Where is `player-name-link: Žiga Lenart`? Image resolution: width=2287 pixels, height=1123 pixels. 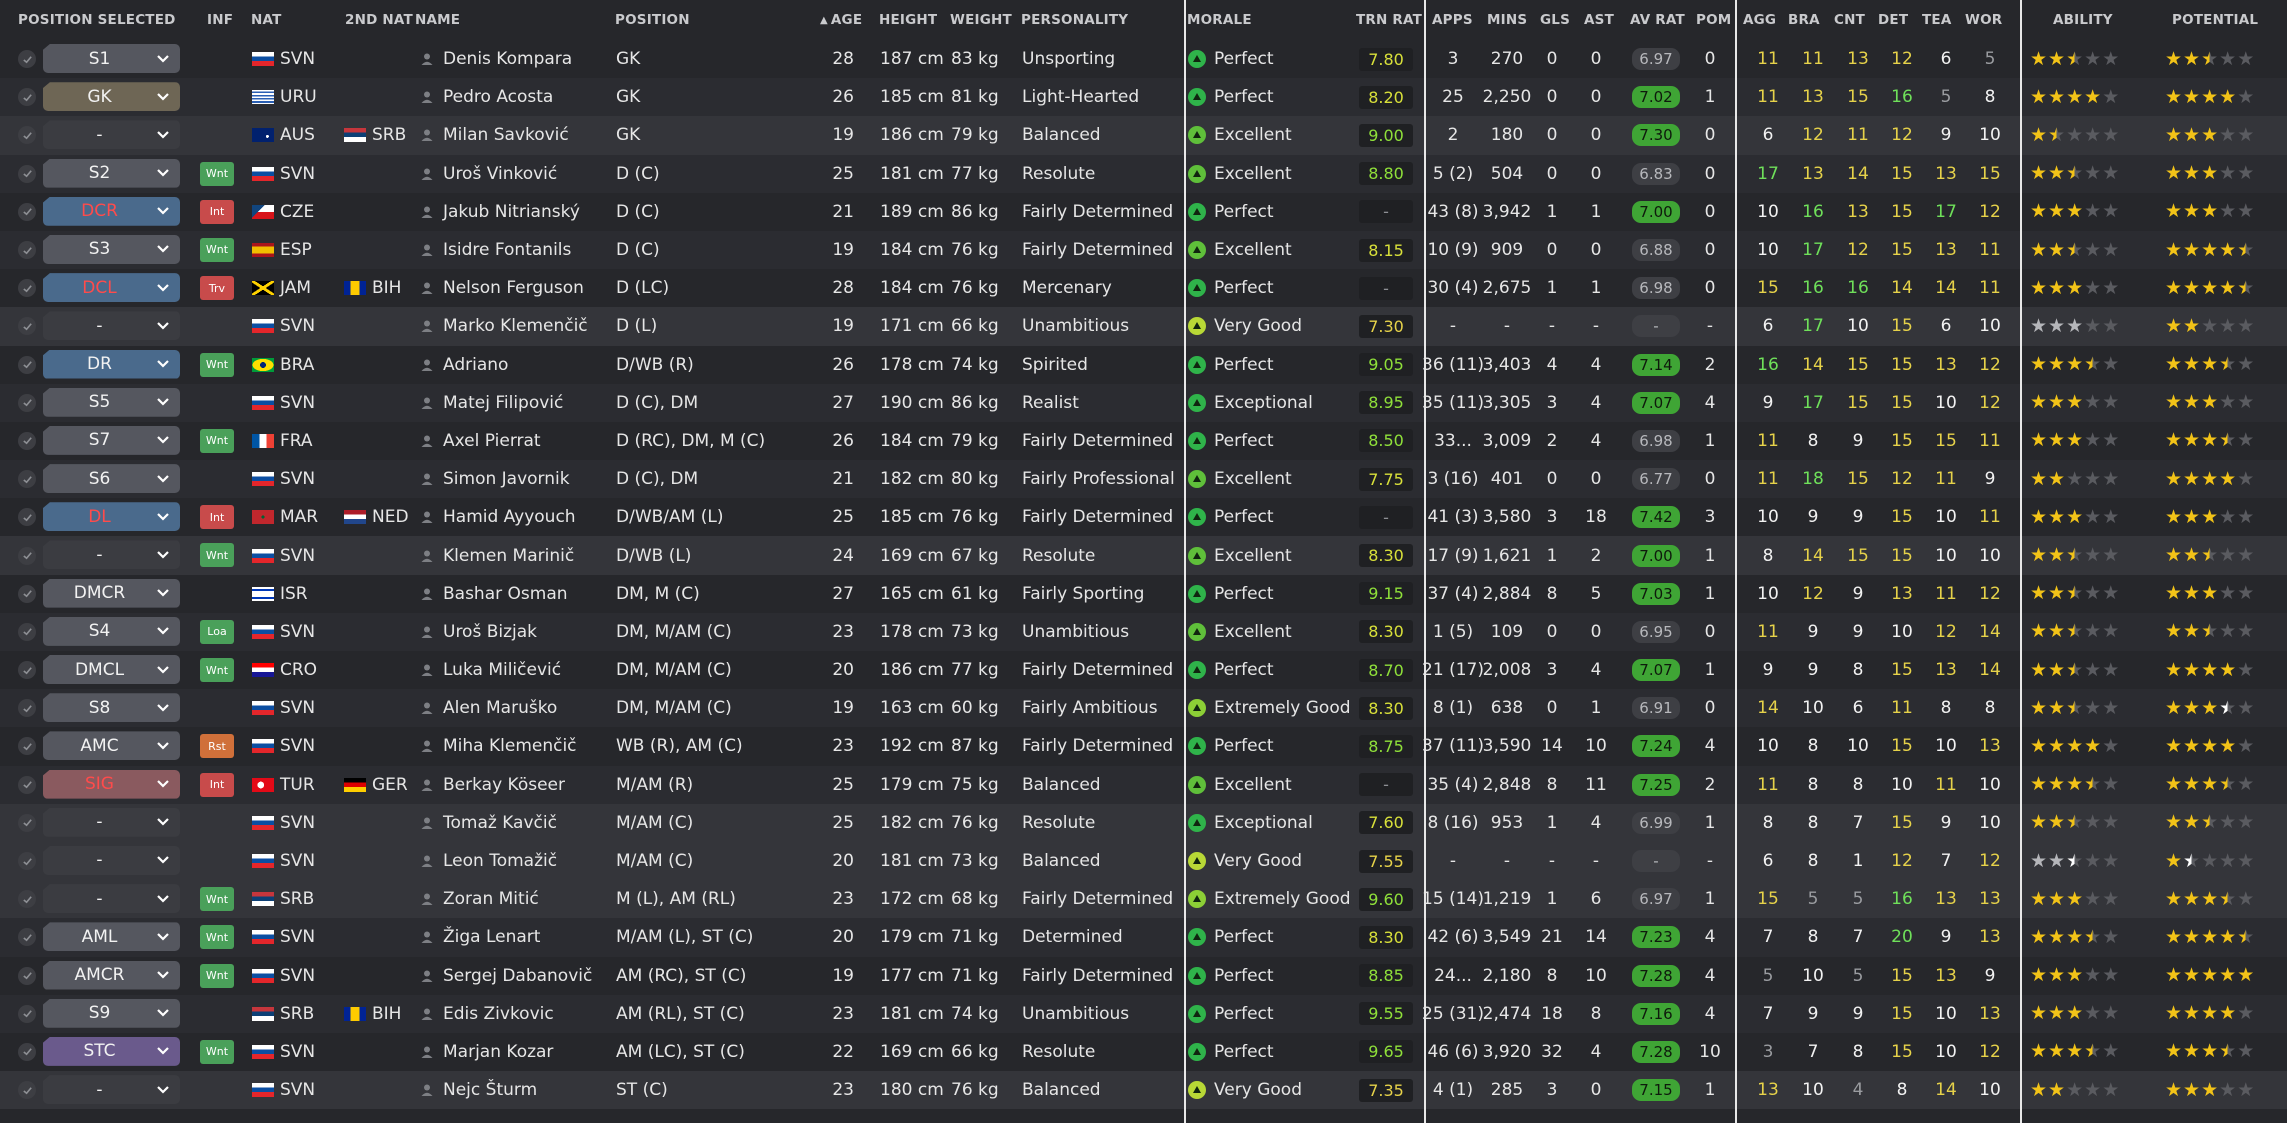
player-name-link: Žiga Lenart is located at coordinates (480, 937).